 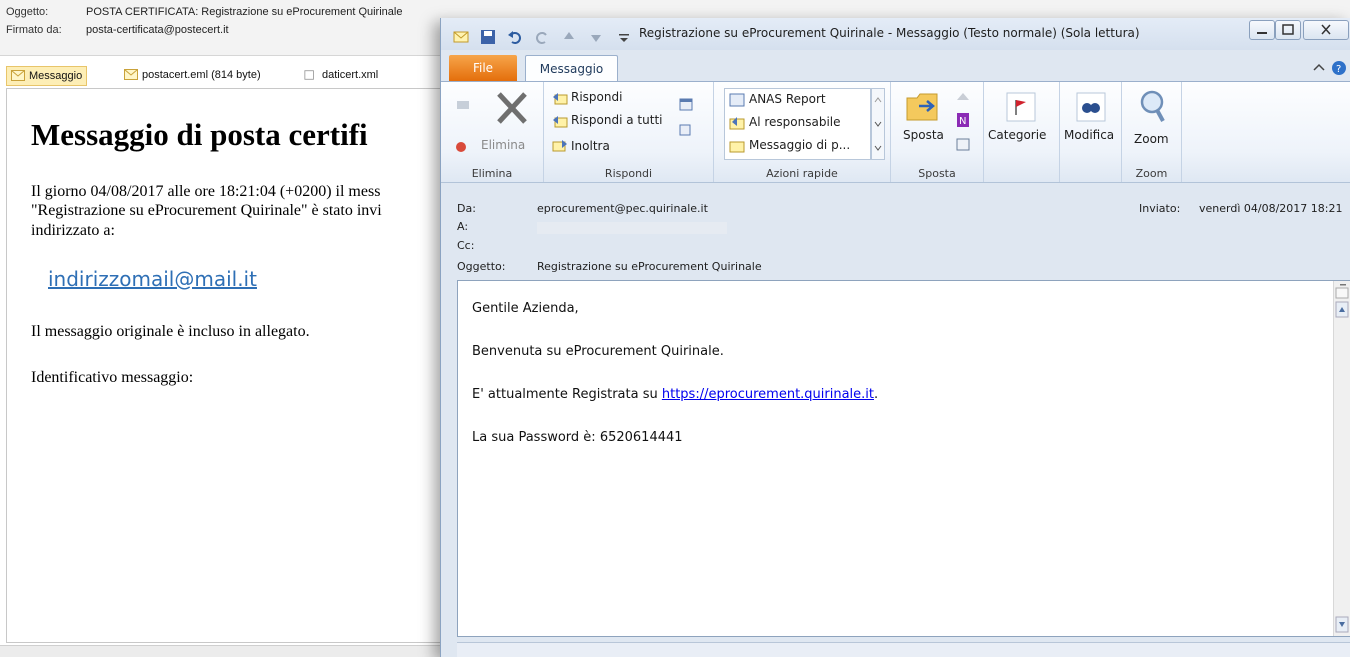 What do you see at coordinates (56, 76) in the screenshot?
I see `tab-messaggio-label: Messaggio` at bounding box center [56, 76].